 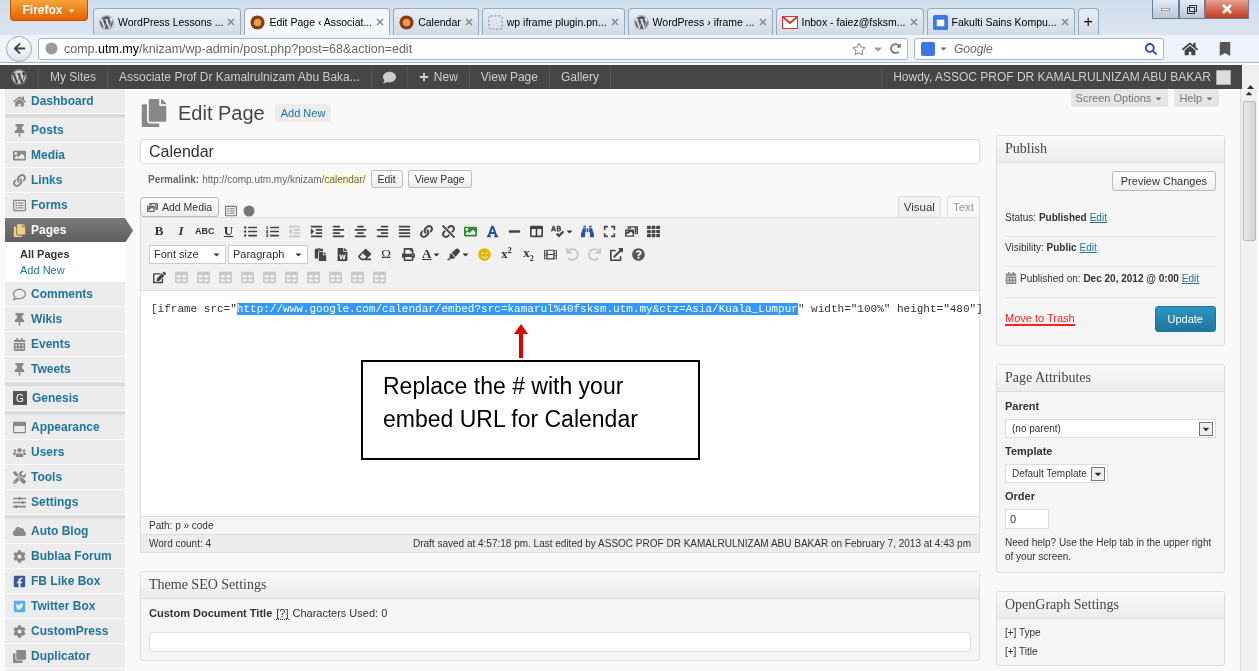 I want to click on admin-bar-link: View Page, so click(x=509, y=77).